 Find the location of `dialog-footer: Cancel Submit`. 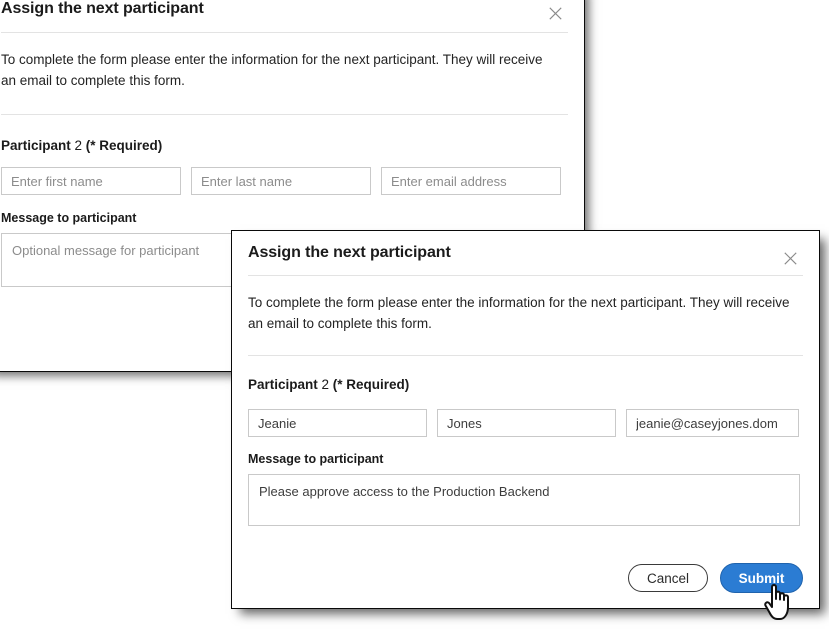

dialog-footer: Cancel Submit is located at coordinates (525, 578).